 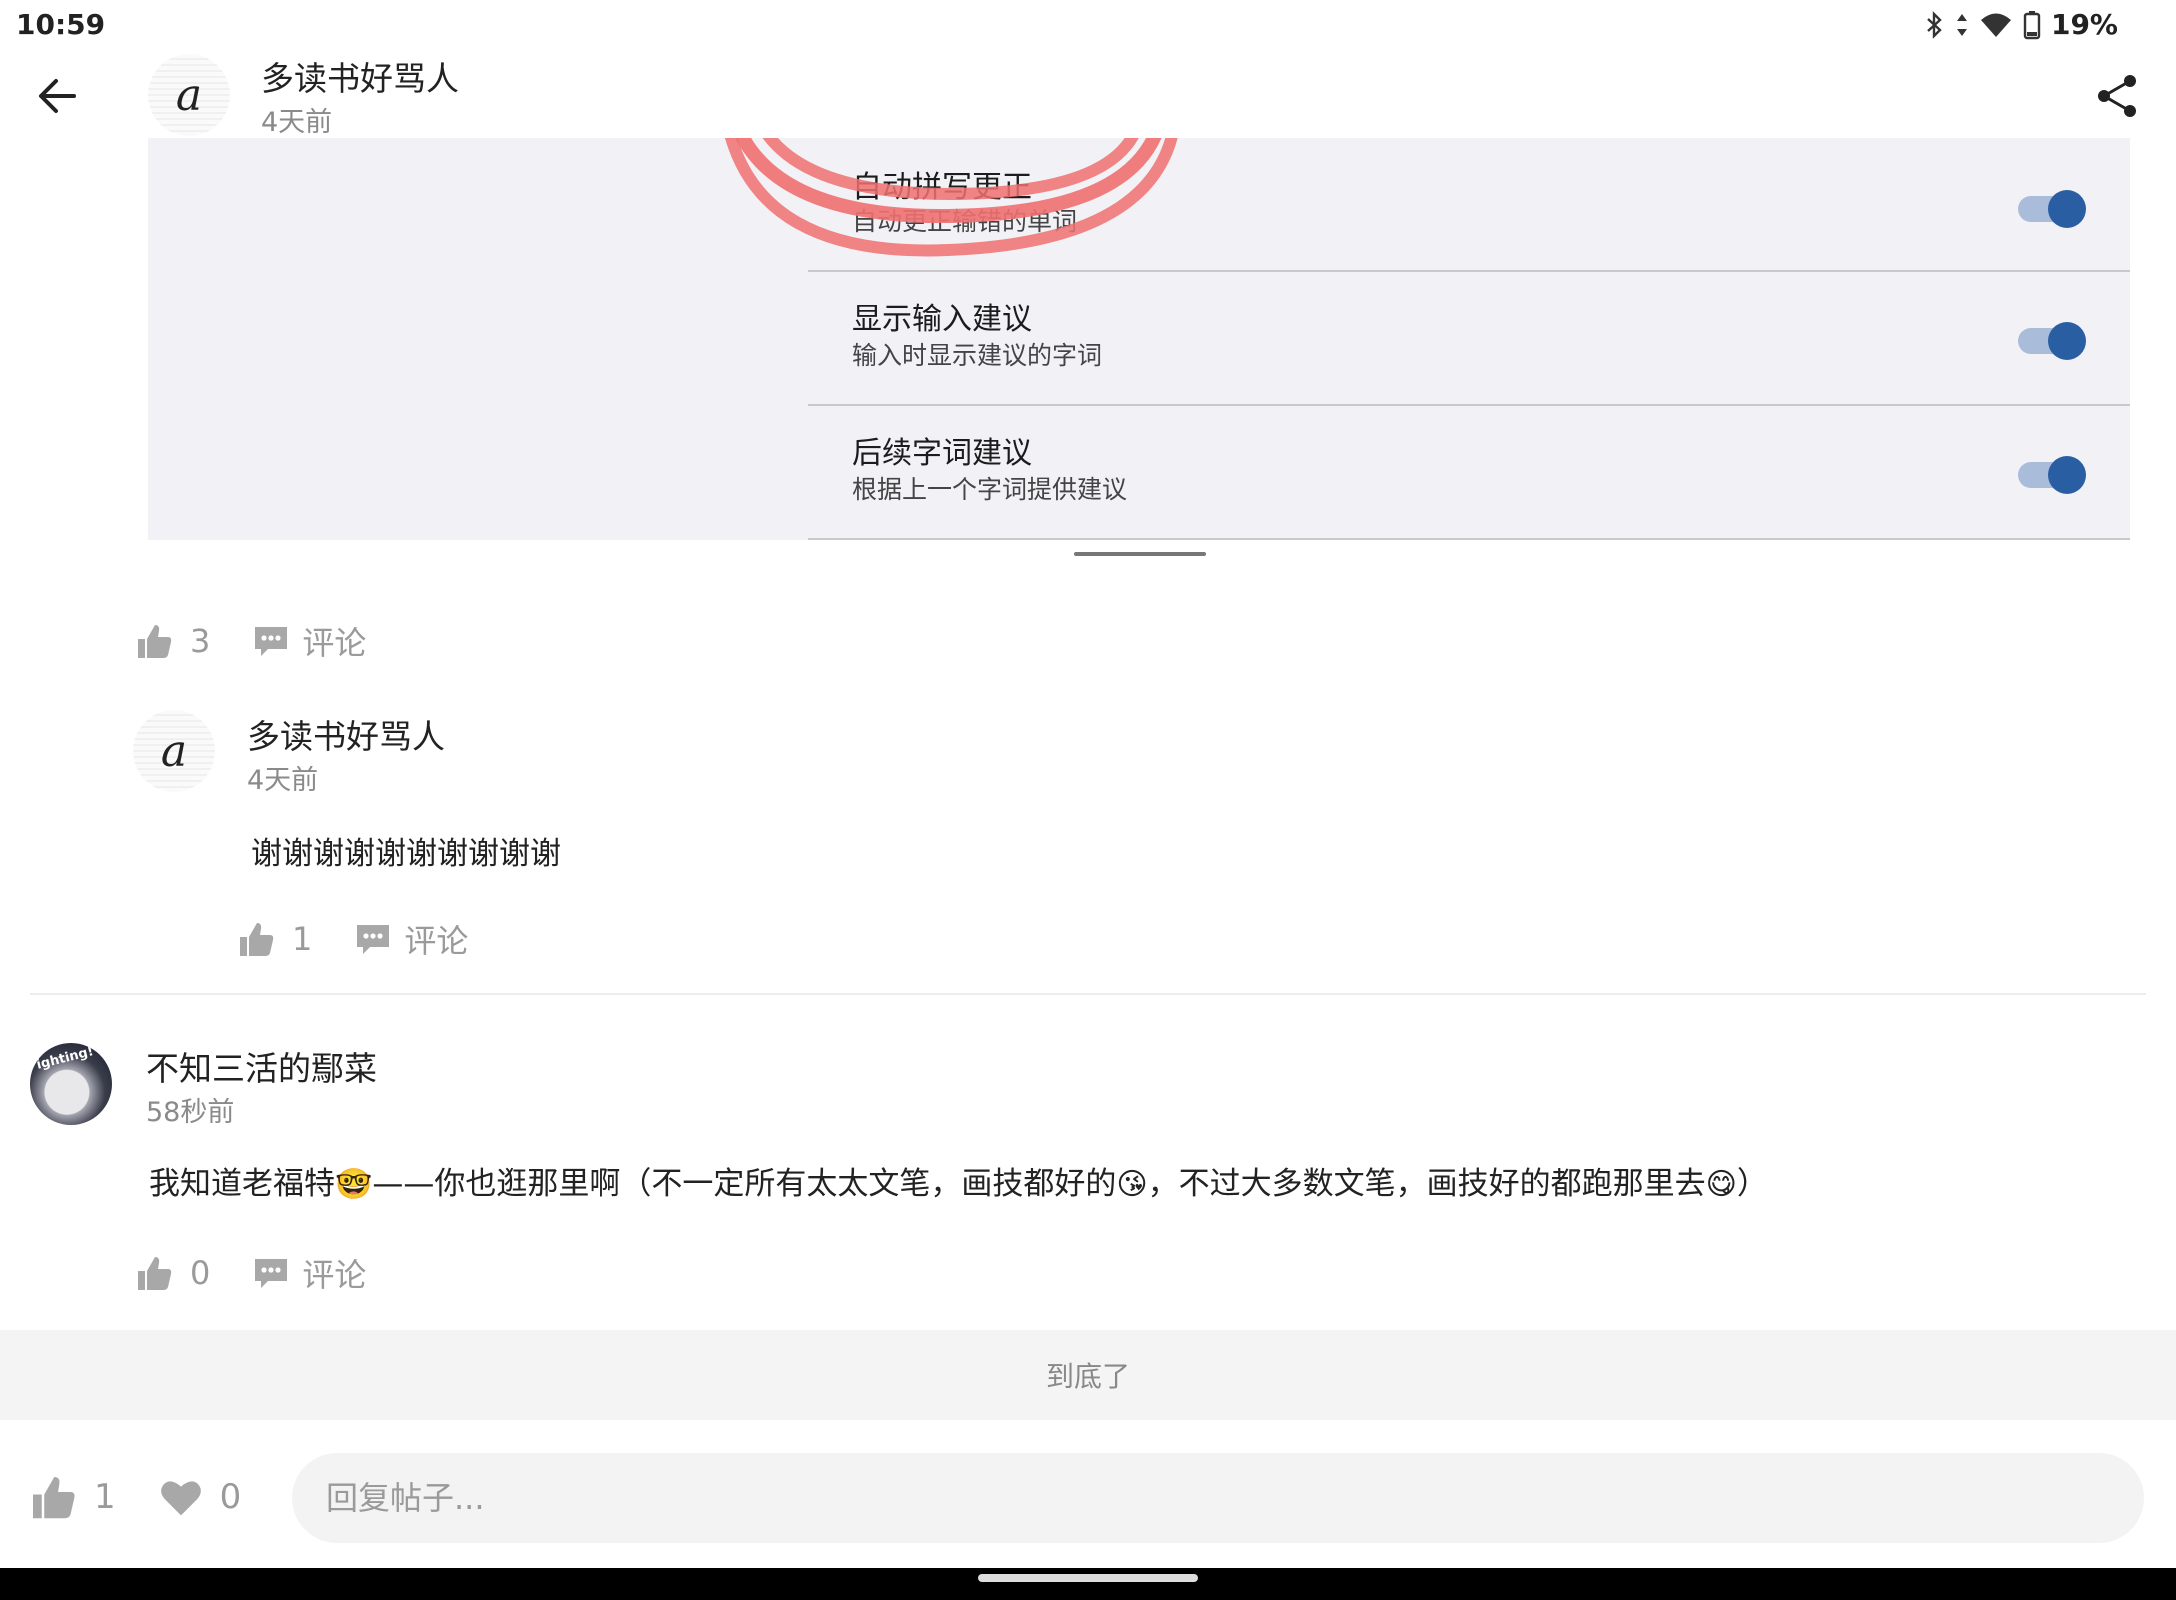 I want to click on home-gesture-pill, so click(x=1088, y=1578).